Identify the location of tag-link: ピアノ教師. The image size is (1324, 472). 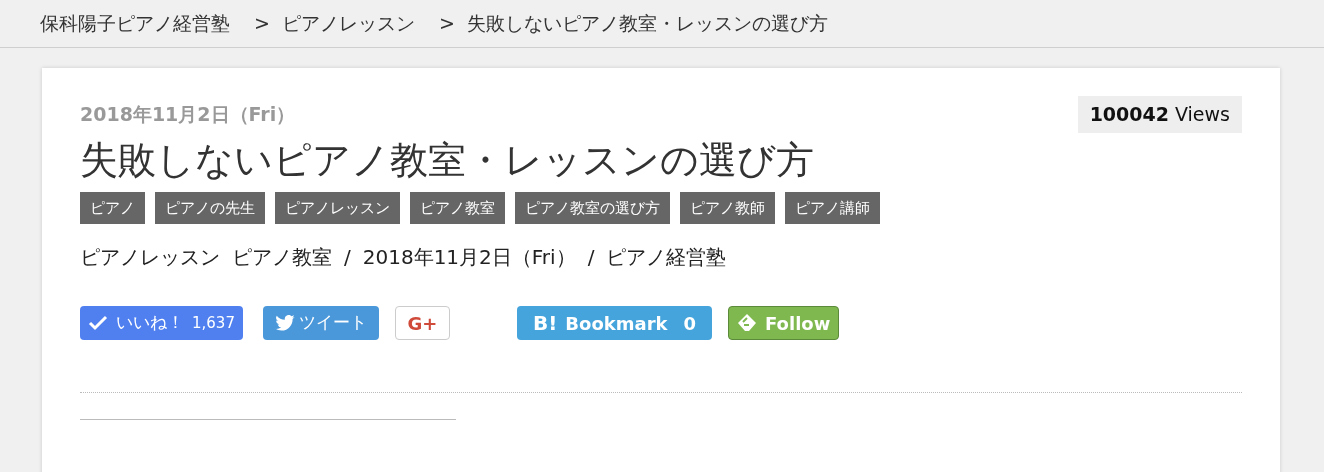
(727, 208).